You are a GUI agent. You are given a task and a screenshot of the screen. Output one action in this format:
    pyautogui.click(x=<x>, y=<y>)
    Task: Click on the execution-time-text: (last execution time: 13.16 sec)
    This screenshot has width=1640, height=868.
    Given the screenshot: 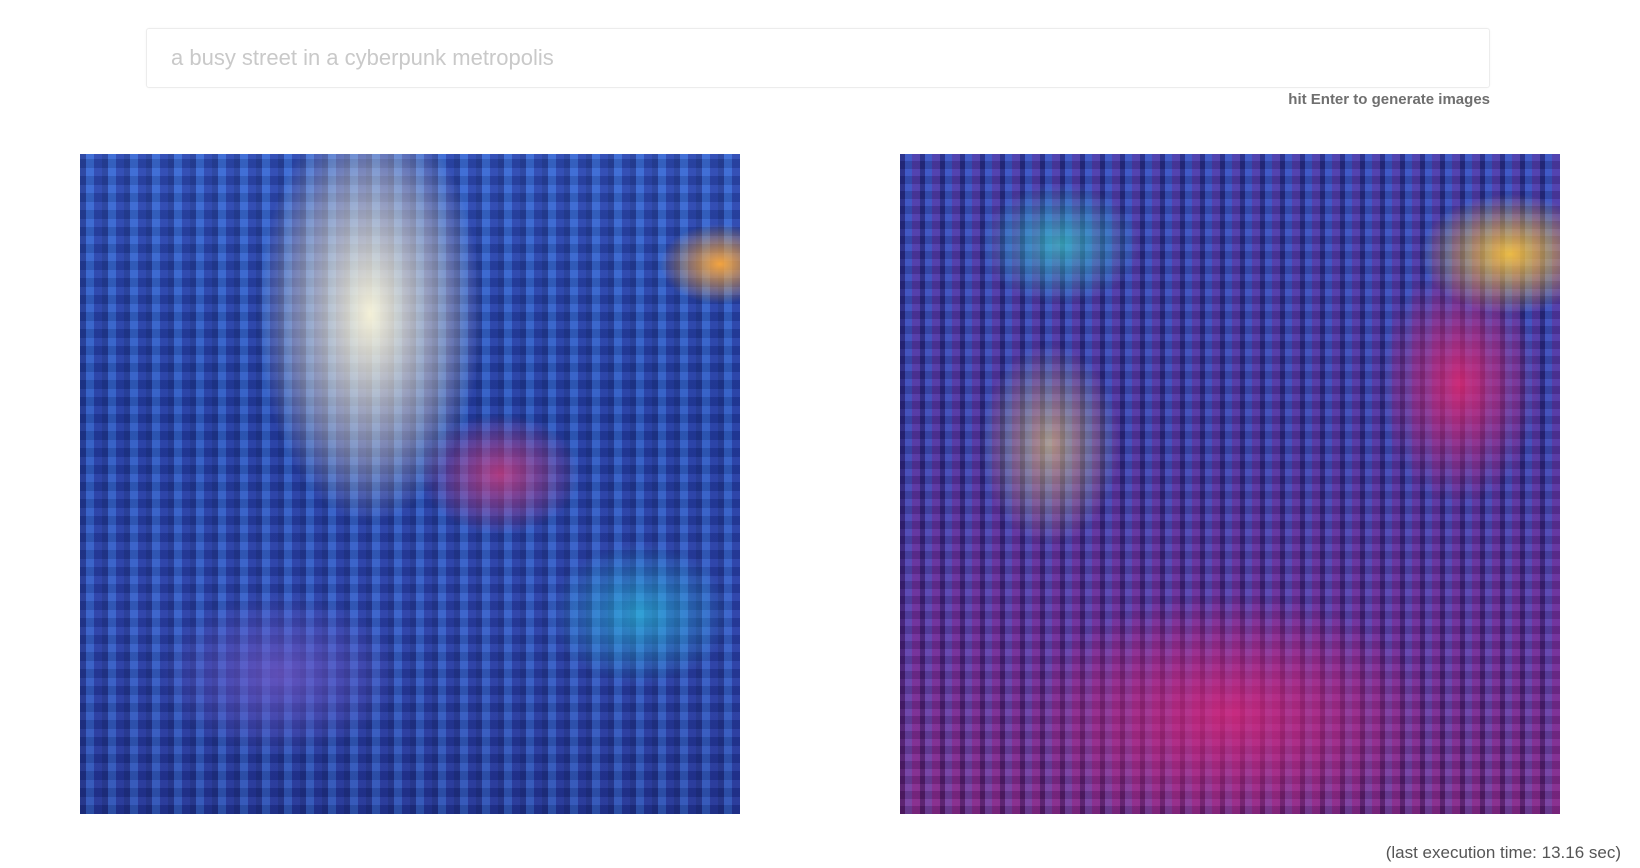 What is the action you would take?
    pyautogui.click(x=1503, y=852)
    